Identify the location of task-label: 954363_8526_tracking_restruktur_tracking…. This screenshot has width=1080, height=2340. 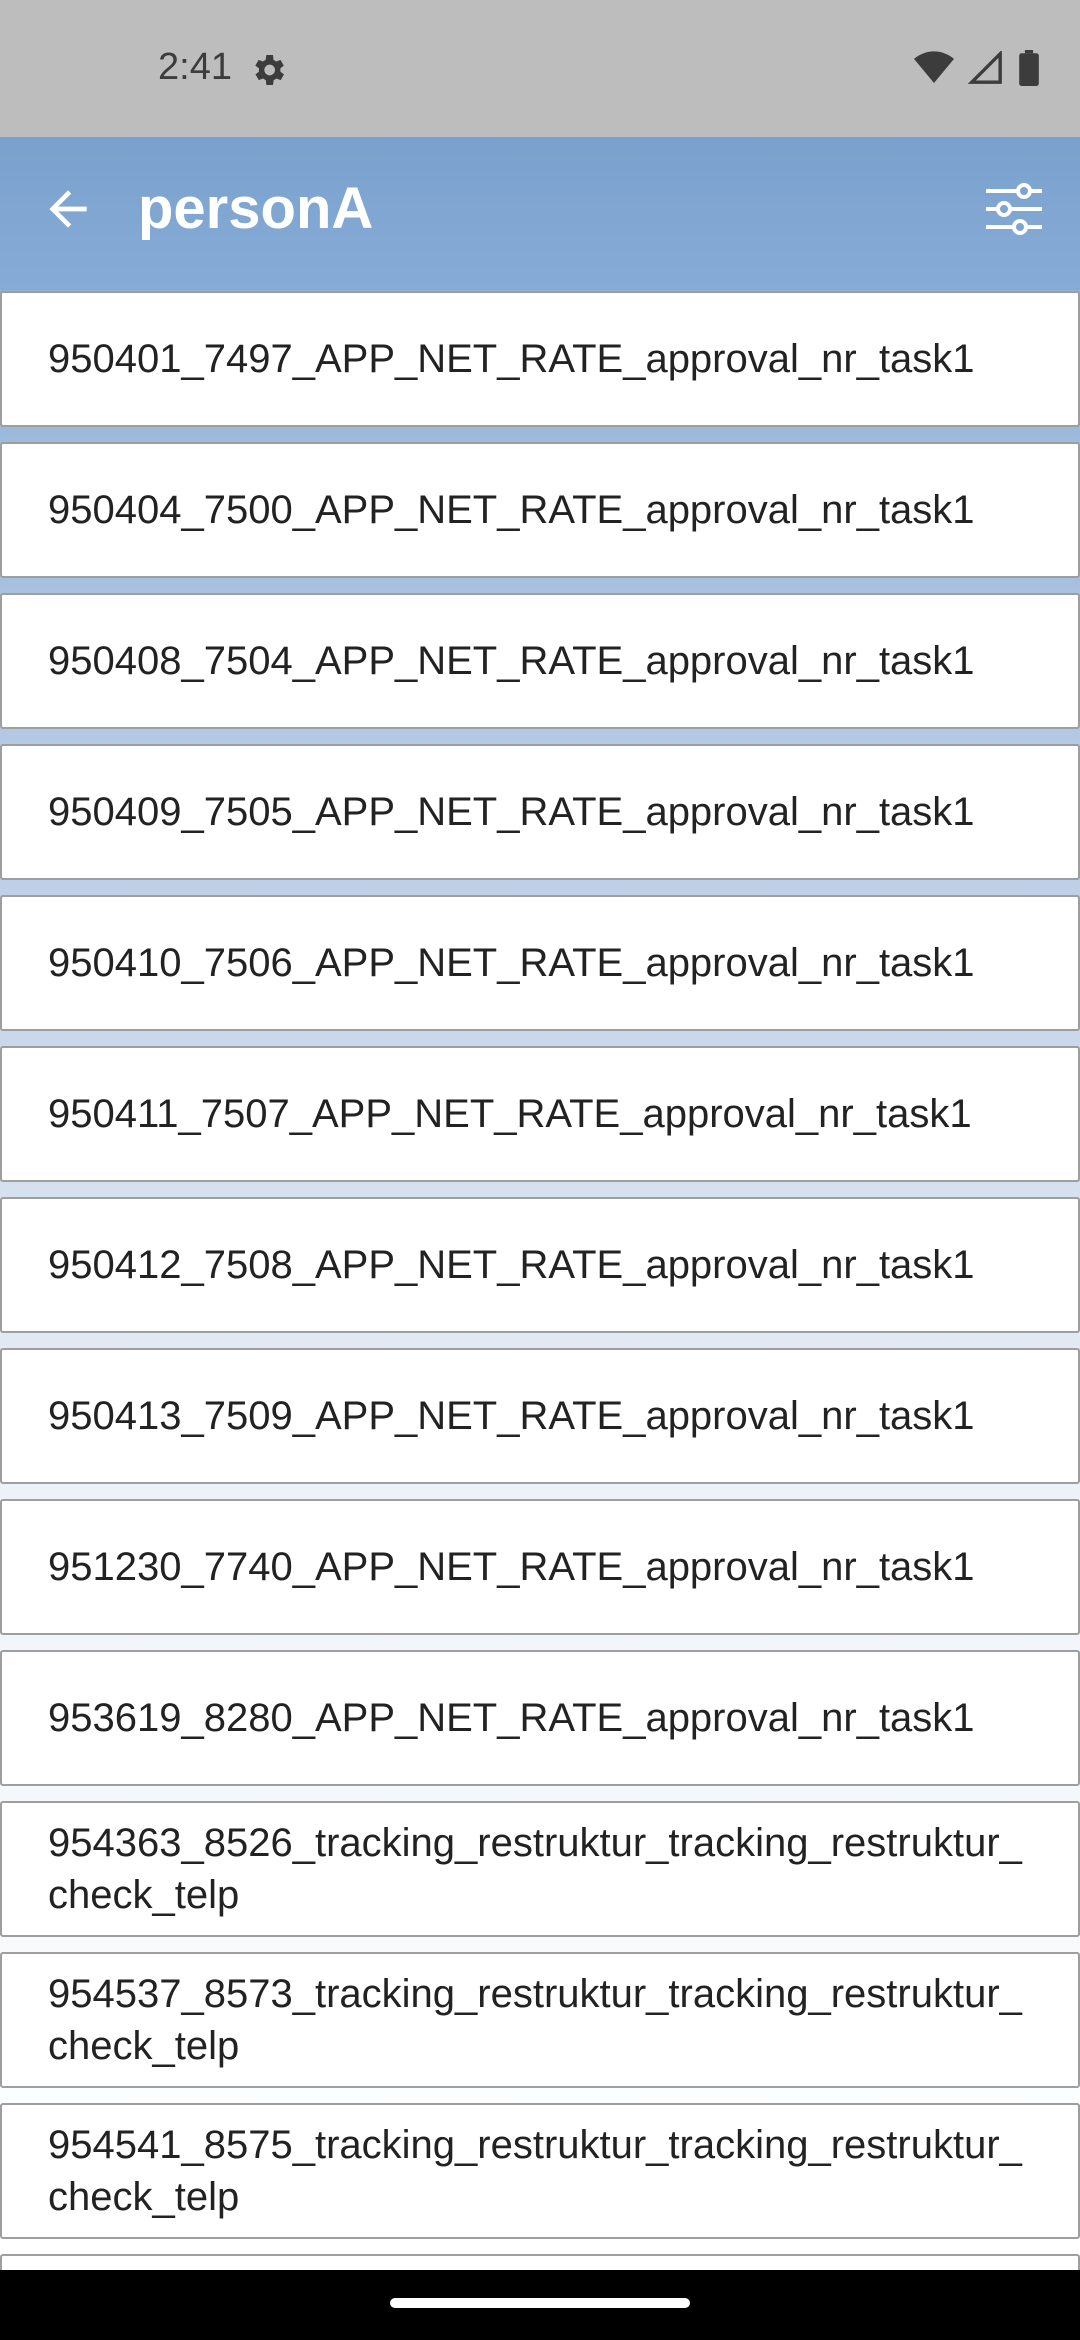
(535, 1869).